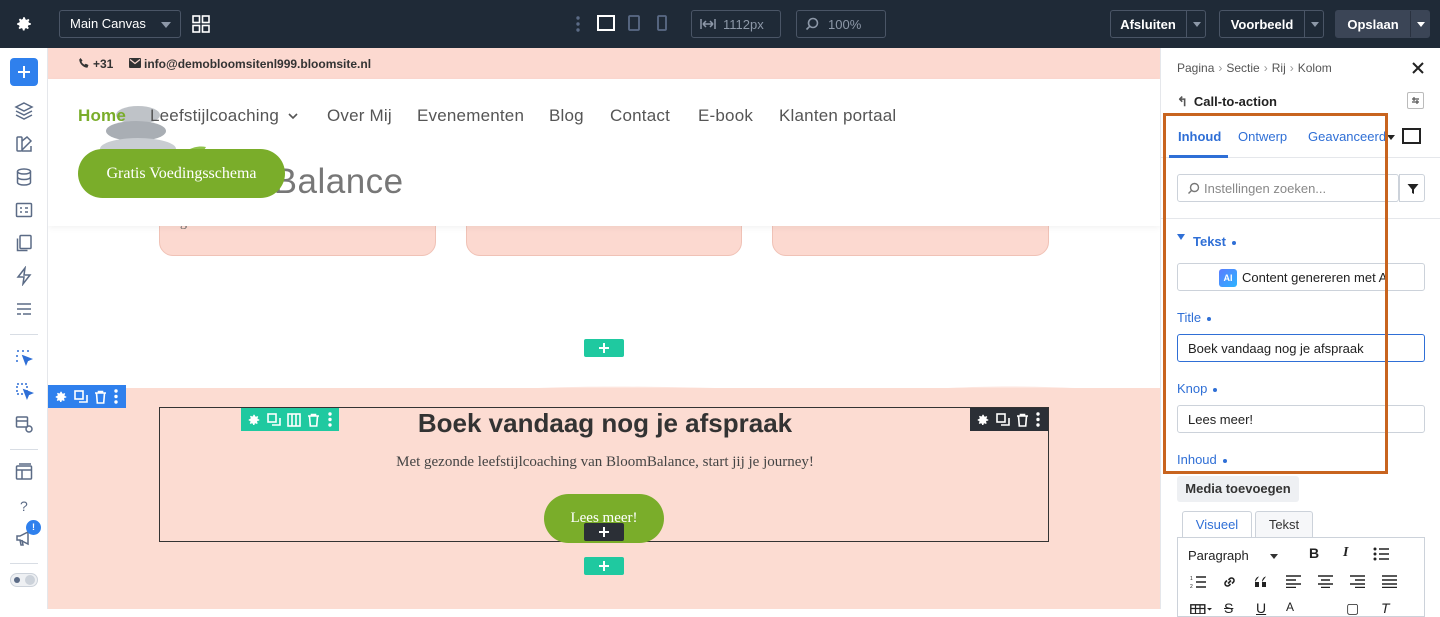 Image resolution: width=1440 pixels, height=617 pixels. I want to click on table-icon, so click(1201, 609).